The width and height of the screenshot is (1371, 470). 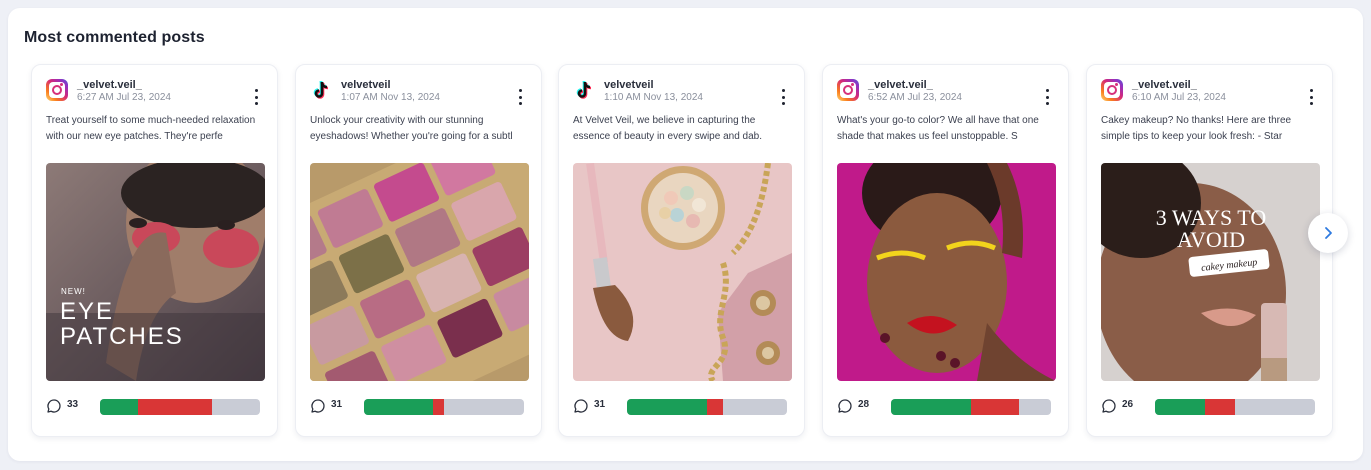 I want to click on post-header: velvetveil 1:07 AM Nov 13, 2024, so click(x=420, y=92).